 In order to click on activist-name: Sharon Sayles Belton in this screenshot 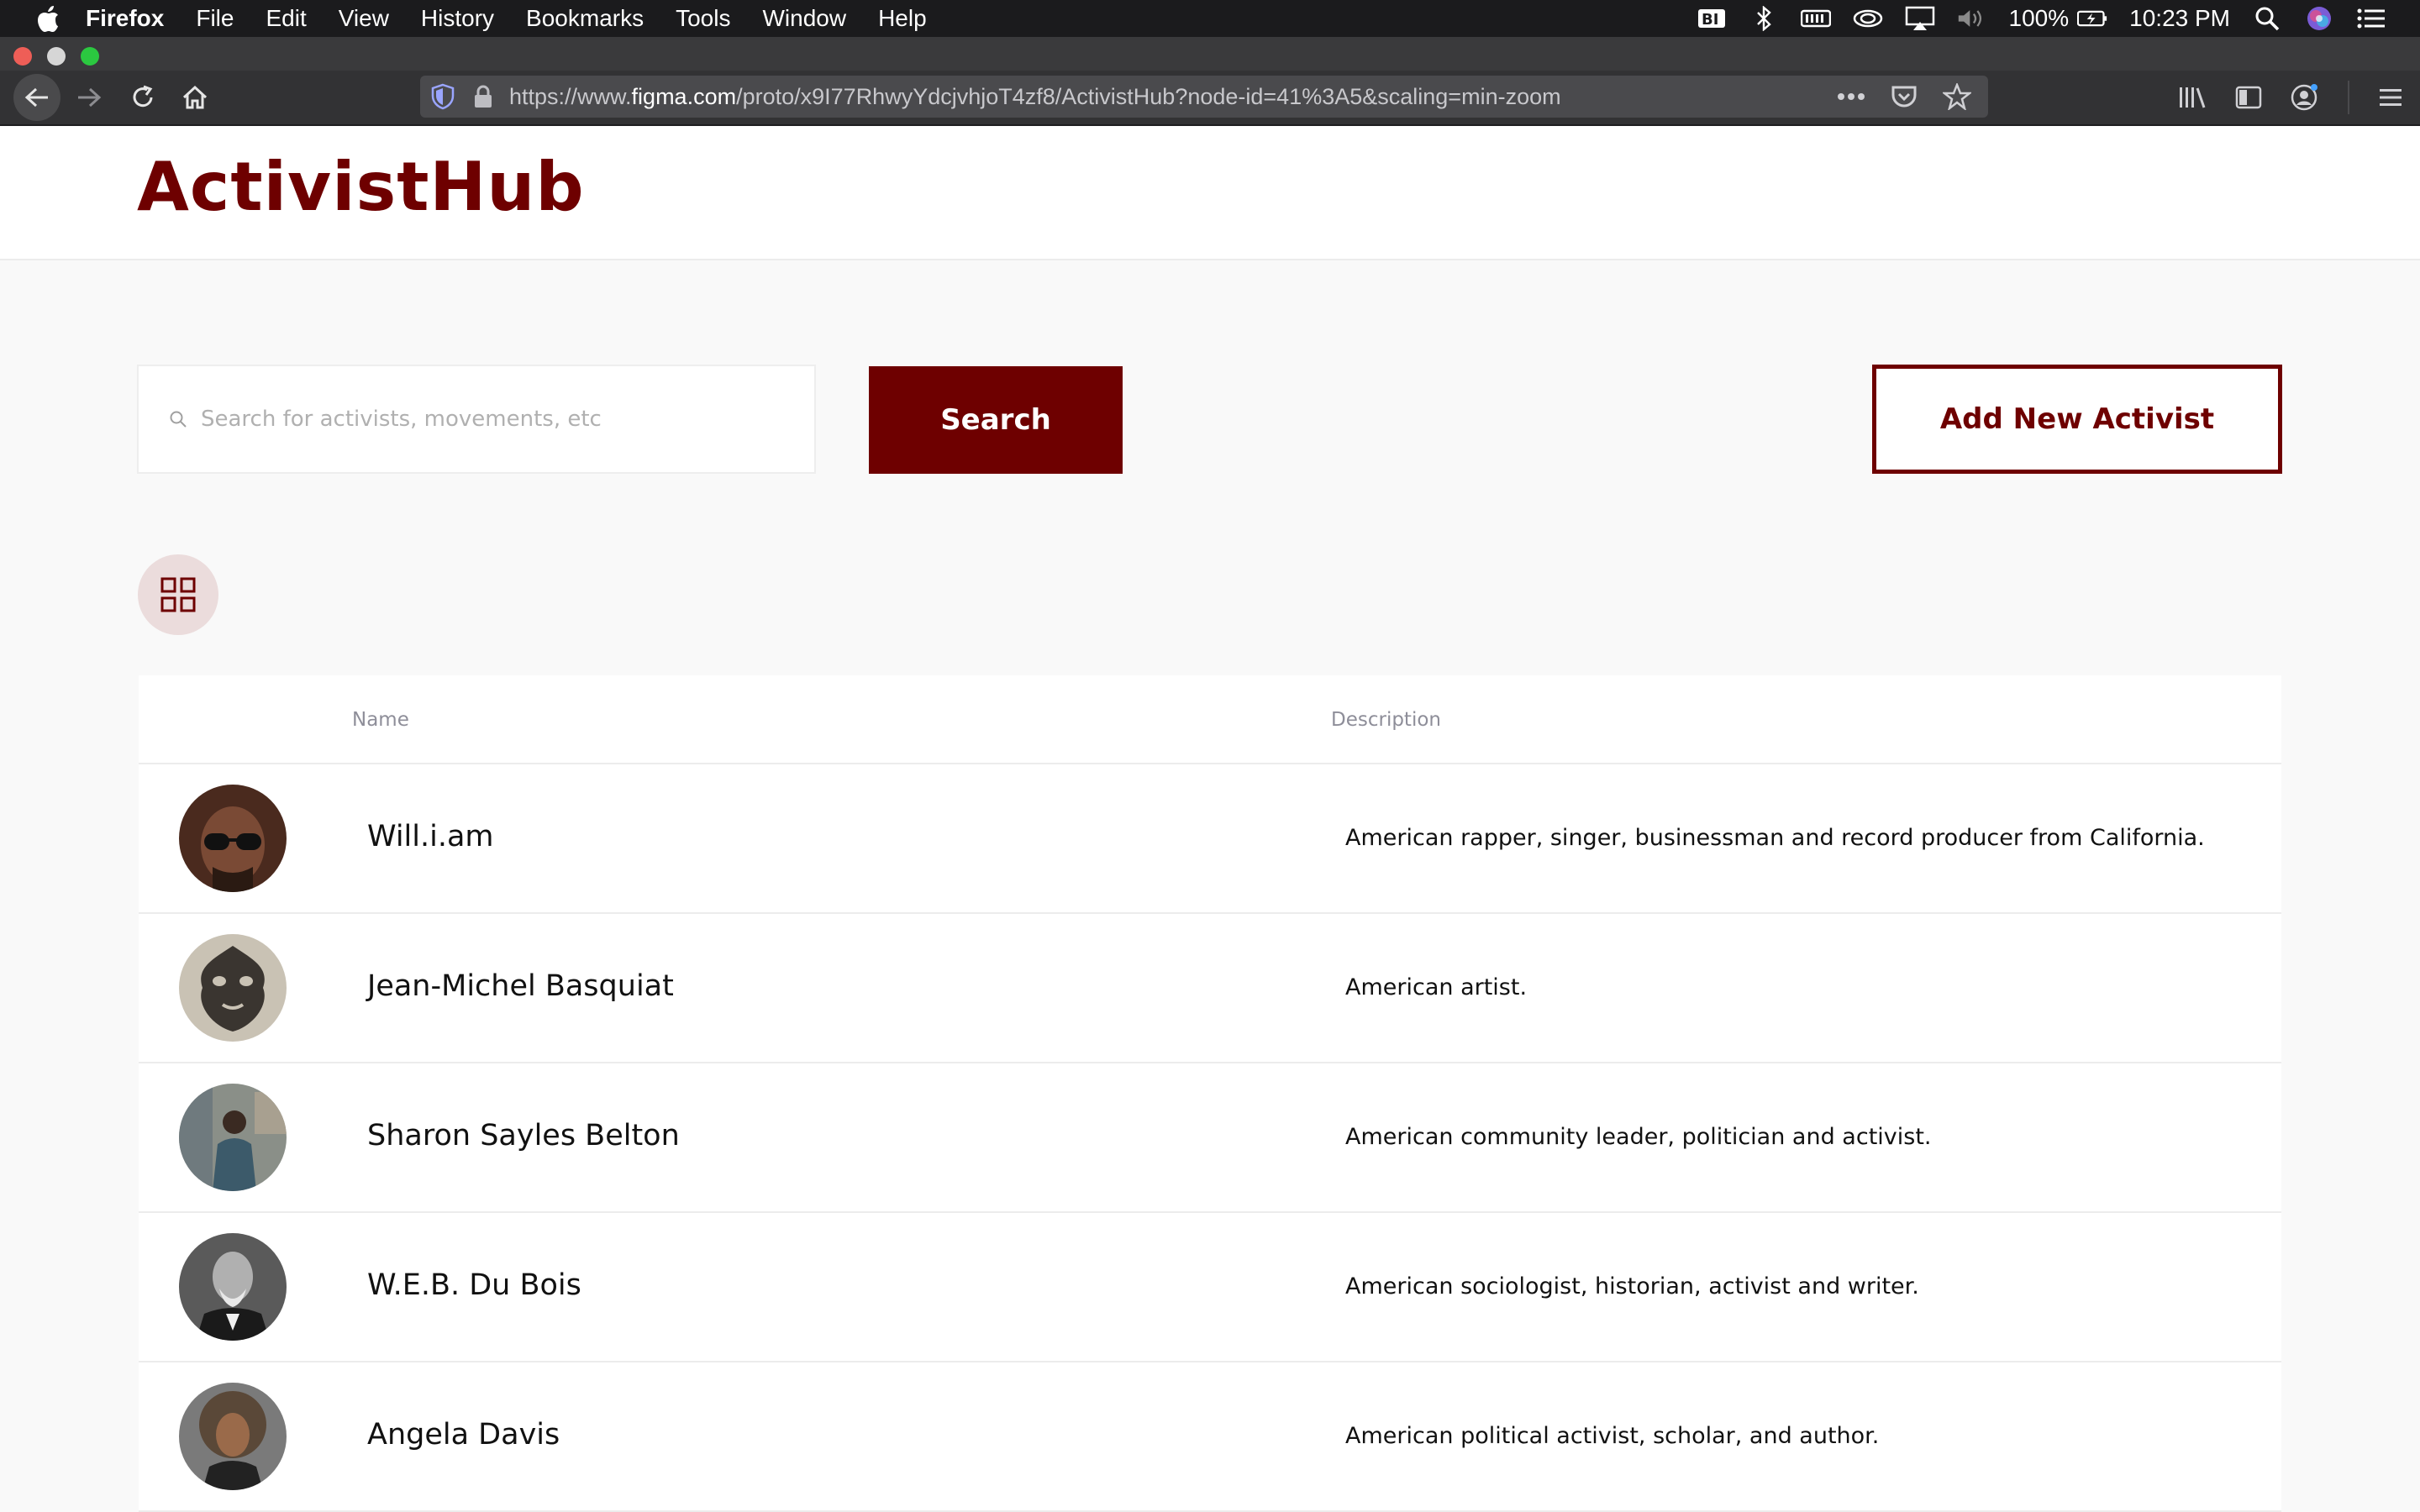, I will do `click(523, 1135)`.